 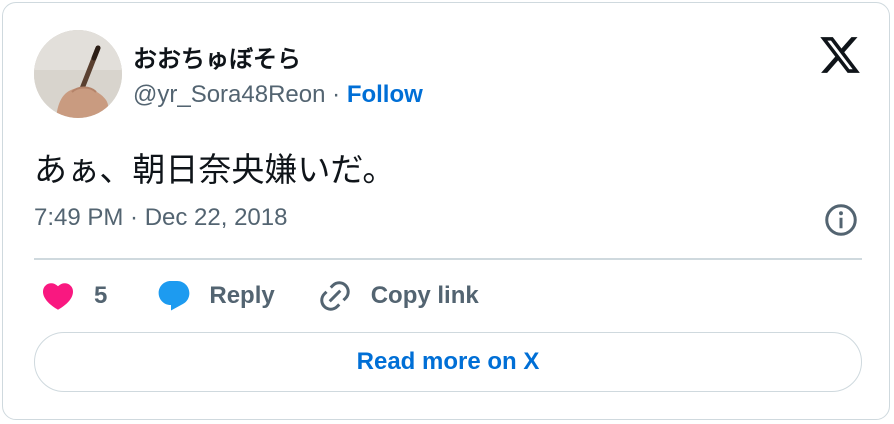 I want to click on x-logo-icon, so click(x=840, y=55).